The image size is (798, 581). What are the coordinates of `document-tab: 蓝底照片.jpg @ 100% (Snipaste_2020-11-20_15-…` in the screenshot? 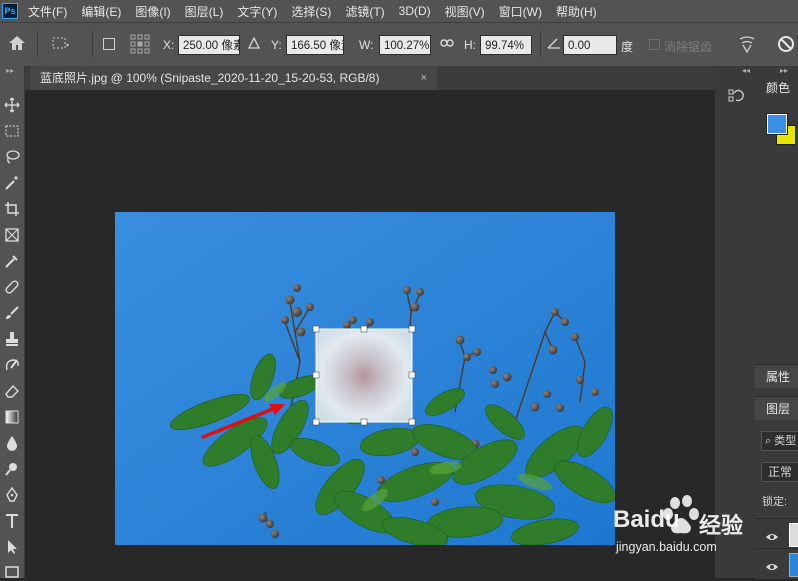 It's located at (233, 78).